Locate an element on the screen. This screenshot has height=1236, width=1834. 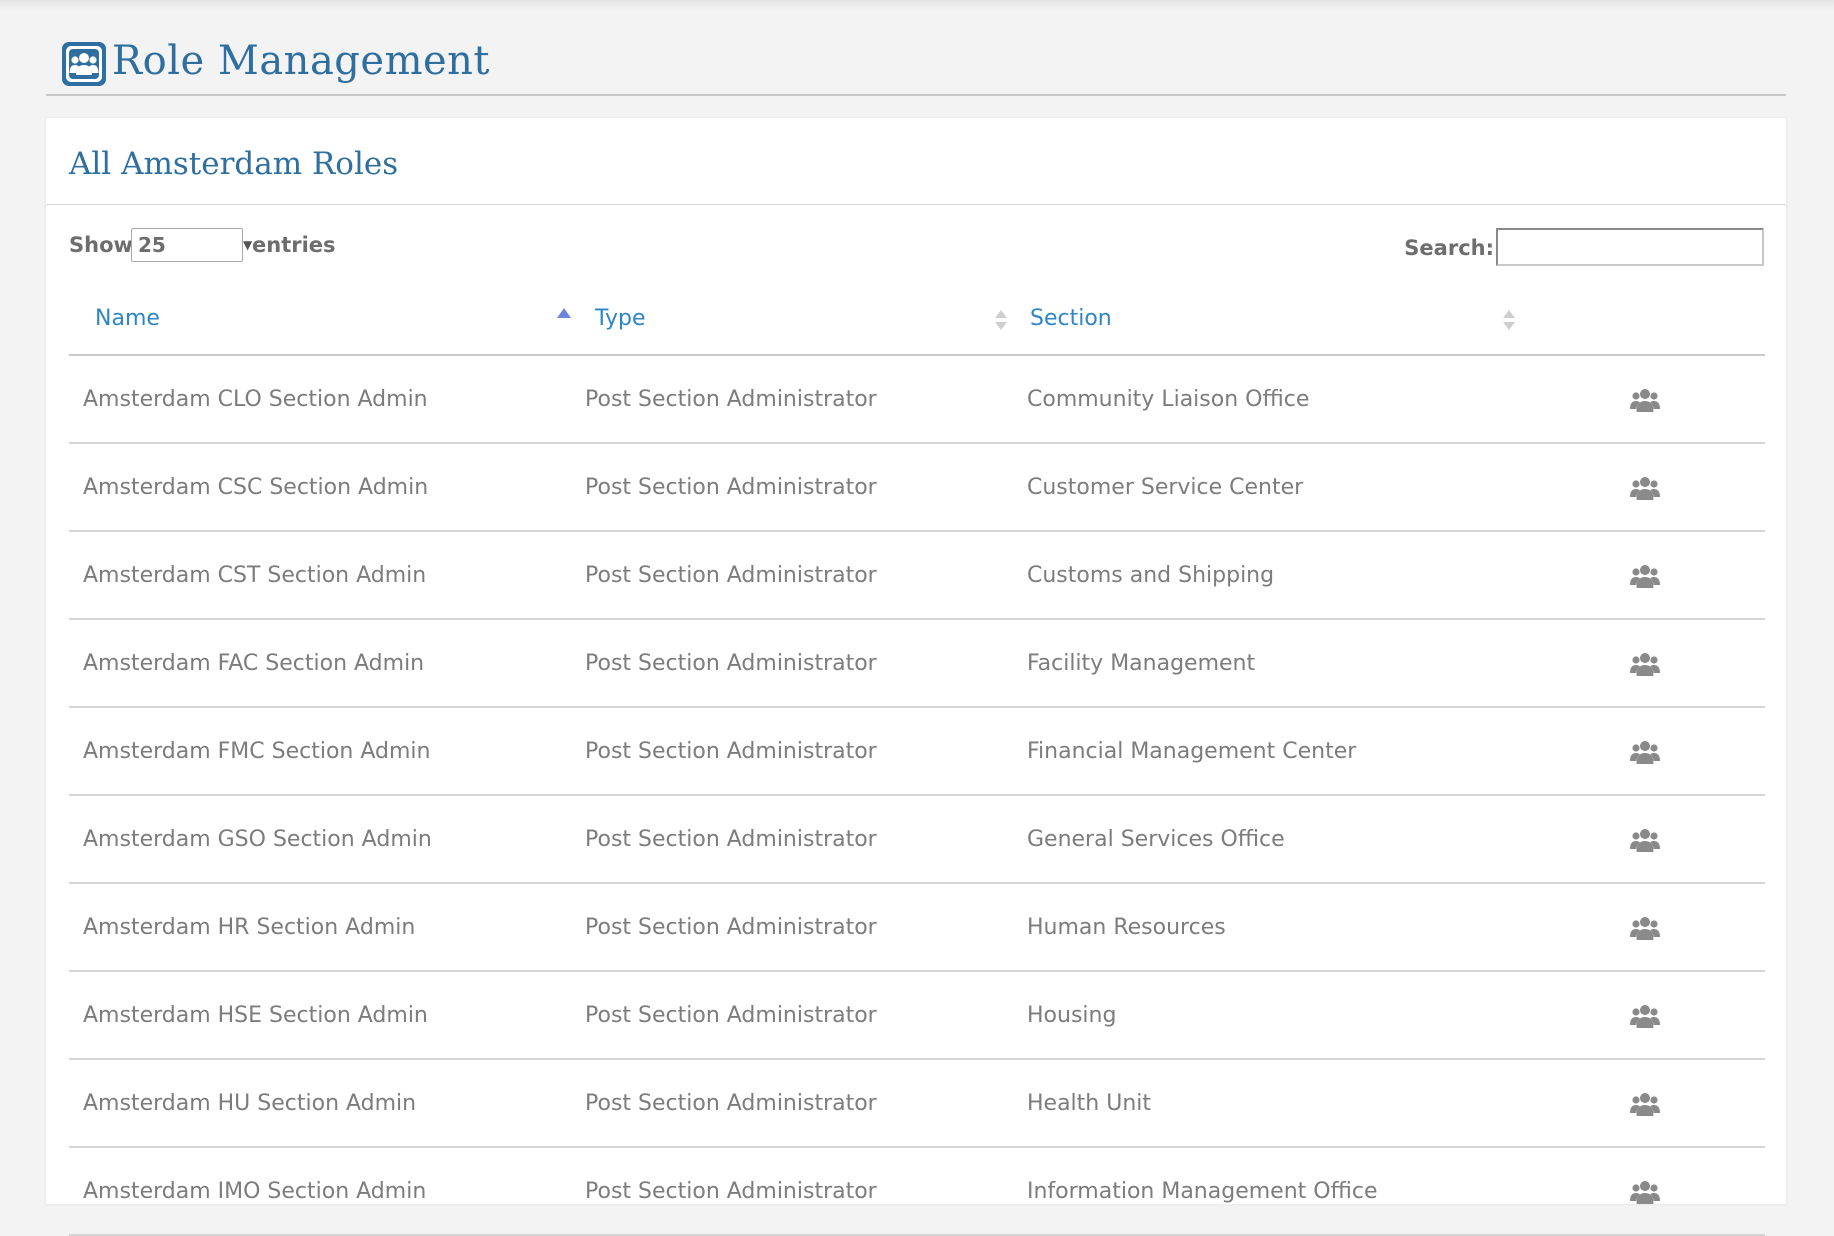
role-section-cell: General Services Office is located at coordinates (1272, 839).